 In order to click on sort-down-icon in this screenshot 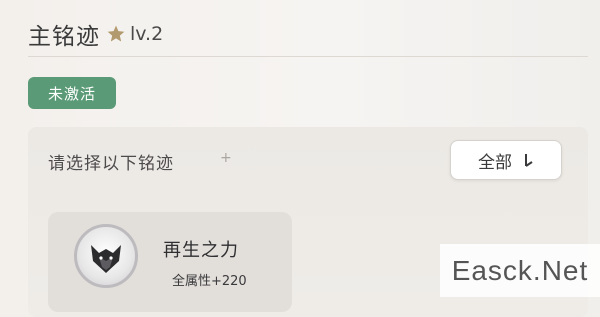, I will do `click(529, 160)`.